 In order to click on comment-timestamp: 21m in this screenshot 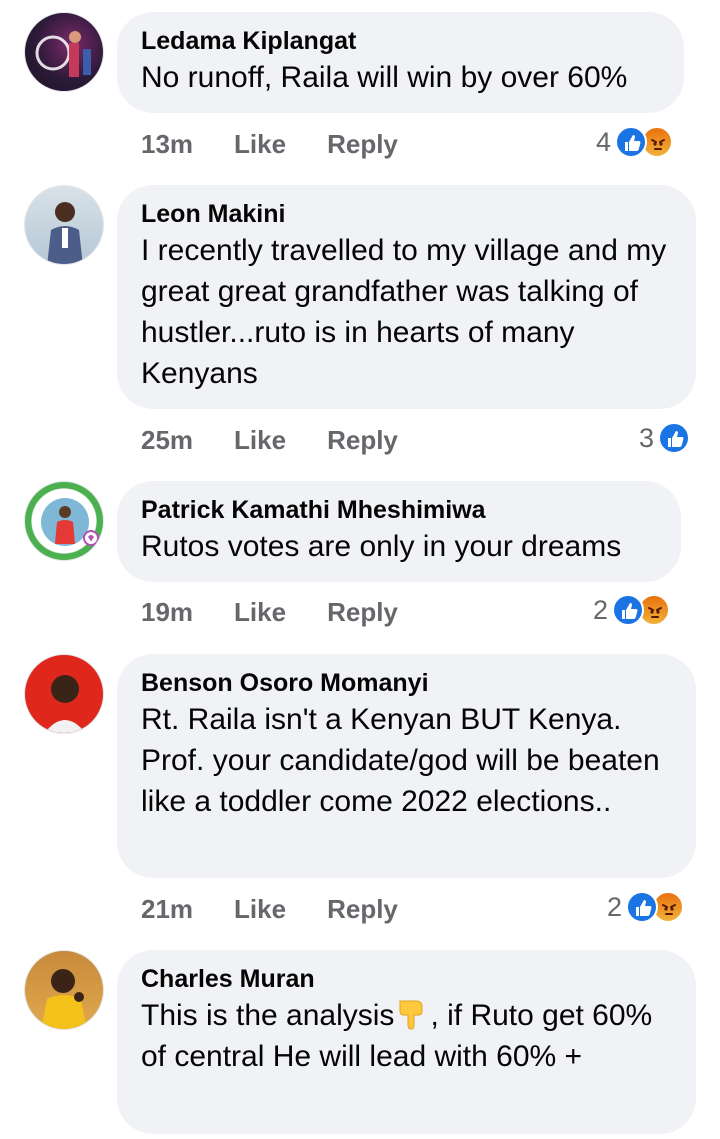, I will do `click(167, 909)`.